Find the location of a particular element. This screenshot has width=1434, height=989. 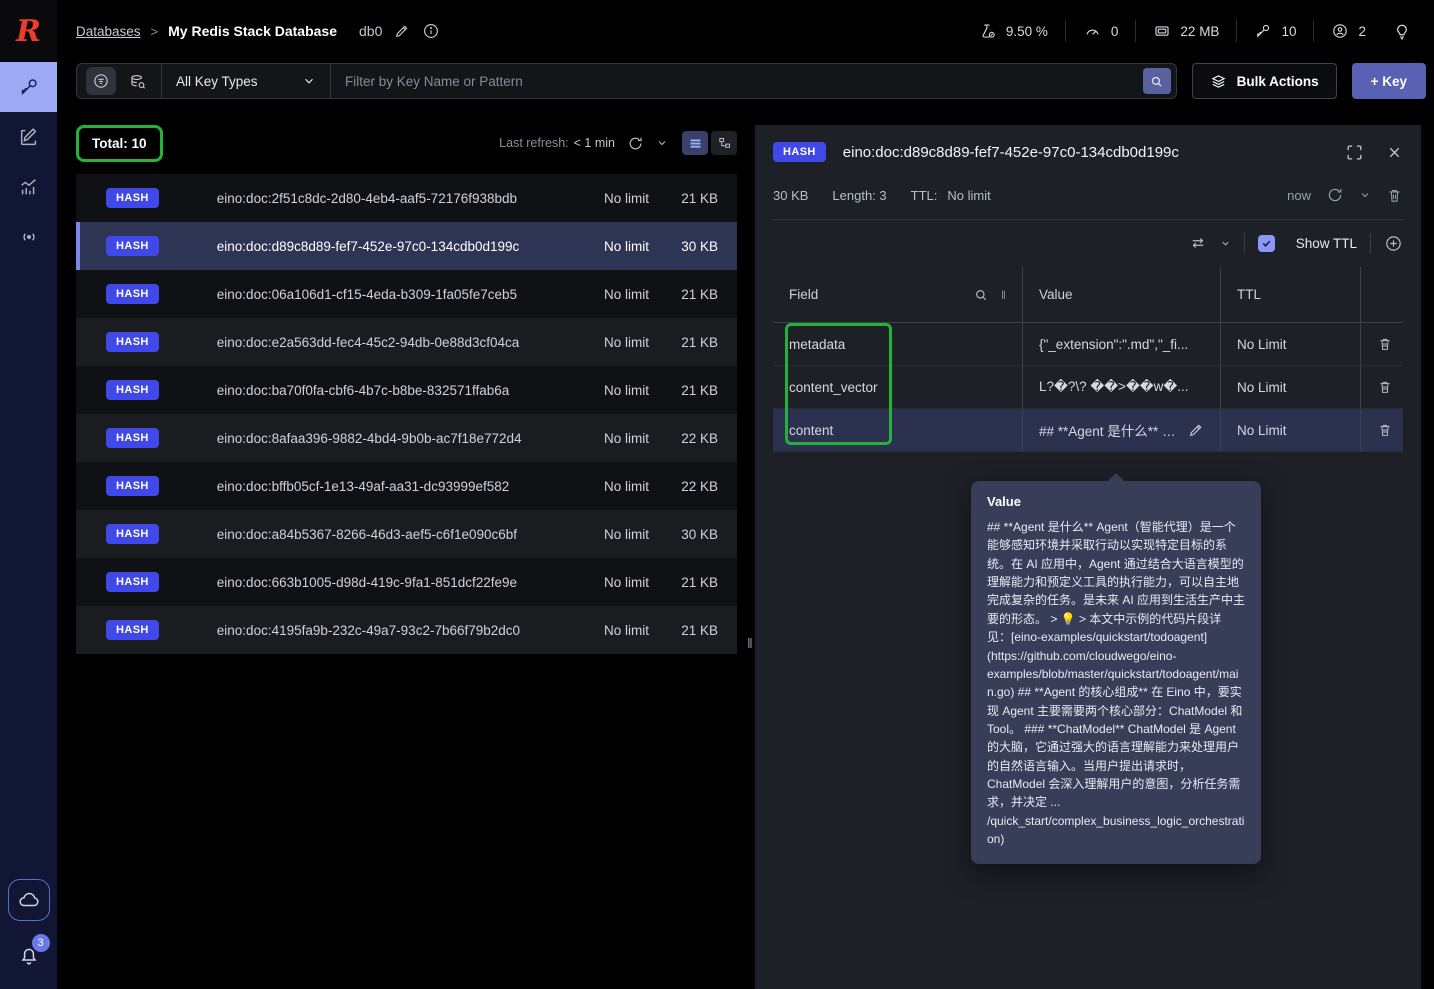

edit-value-icon is located at coordinates (1192, 430).